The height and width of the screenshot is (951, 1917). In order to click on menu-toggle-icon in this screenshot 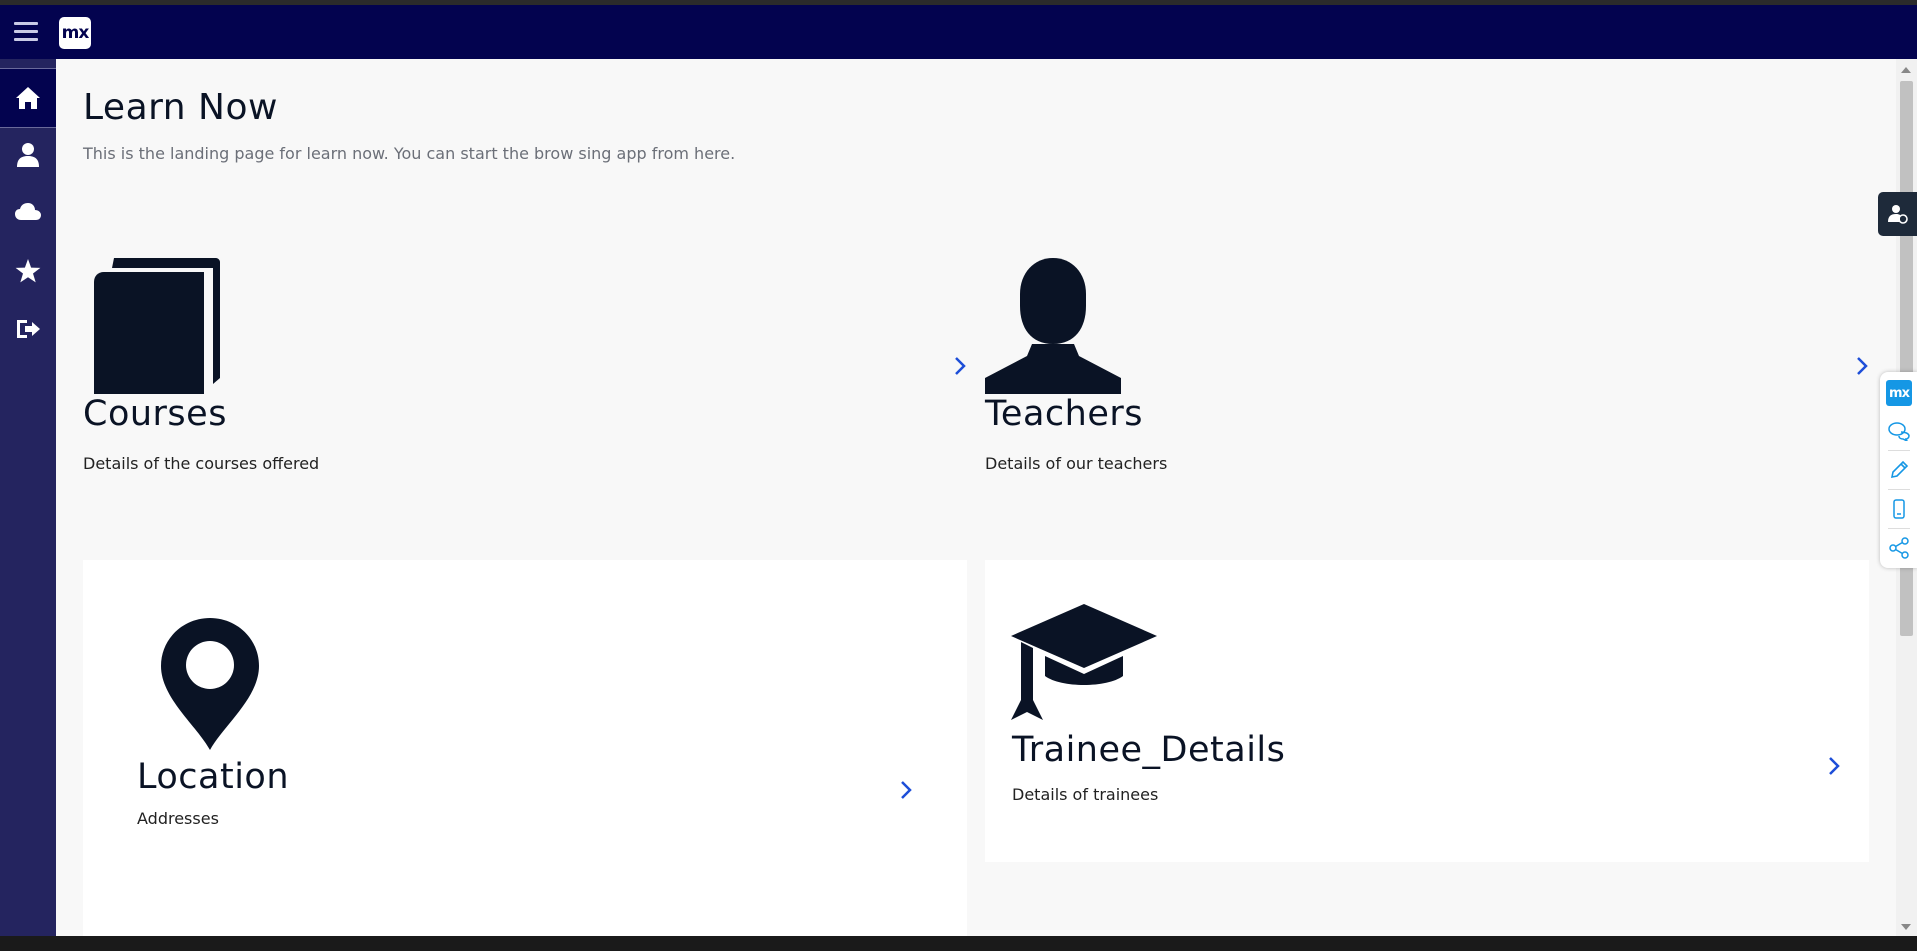, I will do `click(26, 32)`.